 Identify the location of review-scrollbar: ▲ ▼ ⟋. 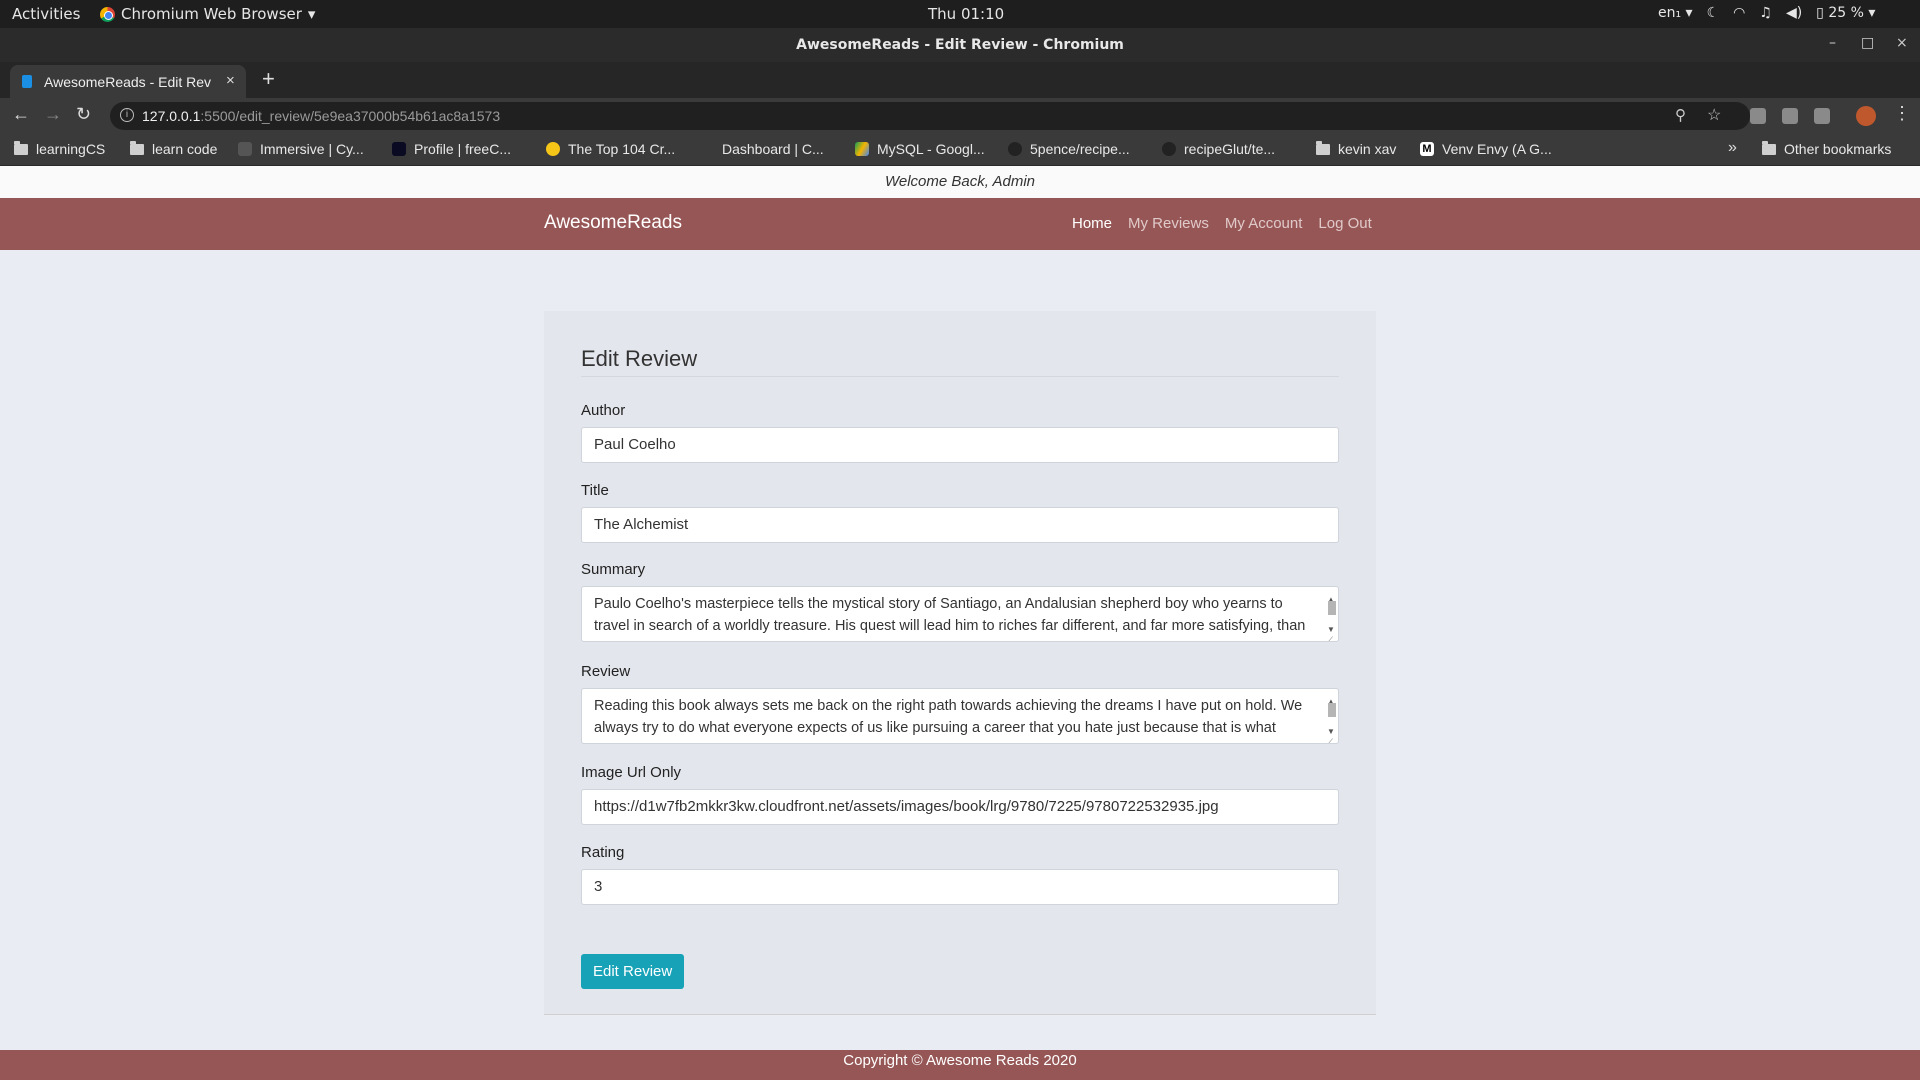
(1331, 717).